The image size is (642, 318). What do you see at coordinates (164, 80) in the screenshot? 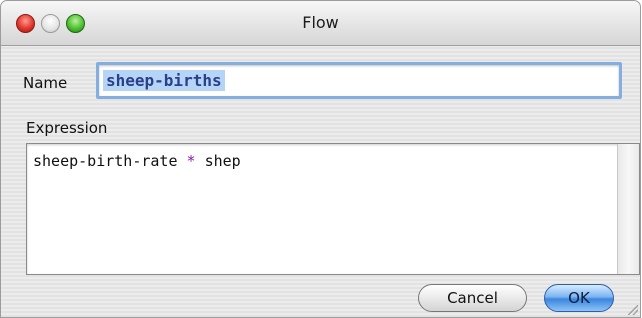
I see `name-input-value: sheep-births` at bounding box center [164, 80].